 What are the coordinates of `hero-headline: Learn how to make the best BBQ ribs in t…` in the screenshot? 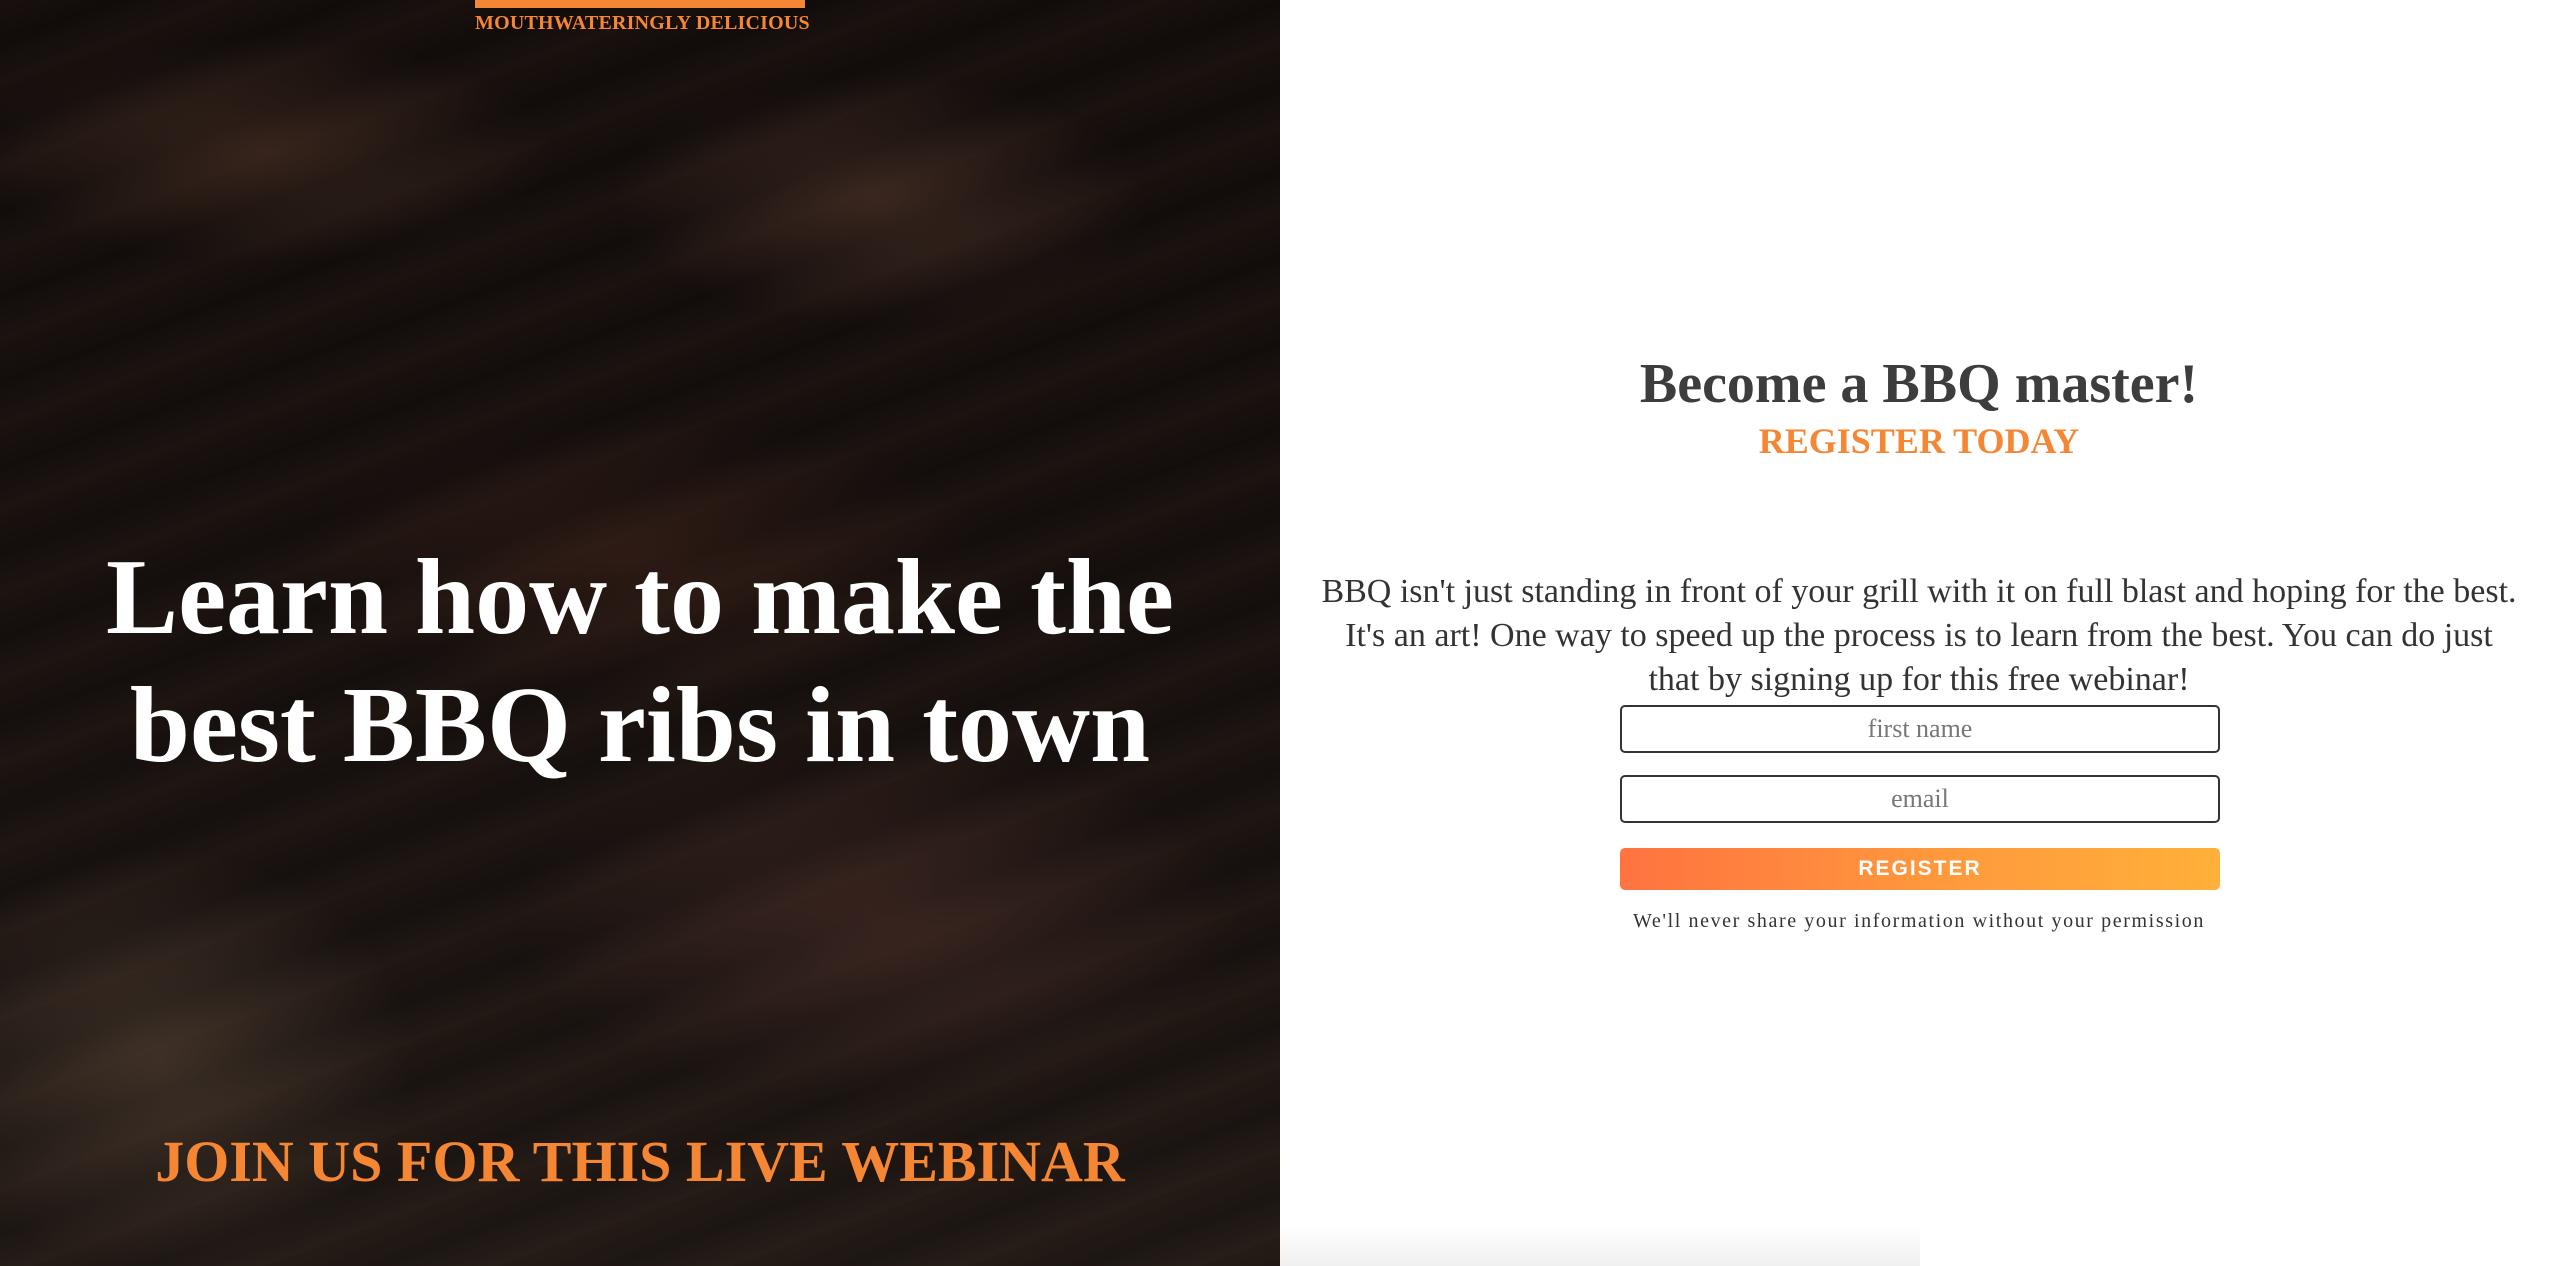 It's located at (640, 662).